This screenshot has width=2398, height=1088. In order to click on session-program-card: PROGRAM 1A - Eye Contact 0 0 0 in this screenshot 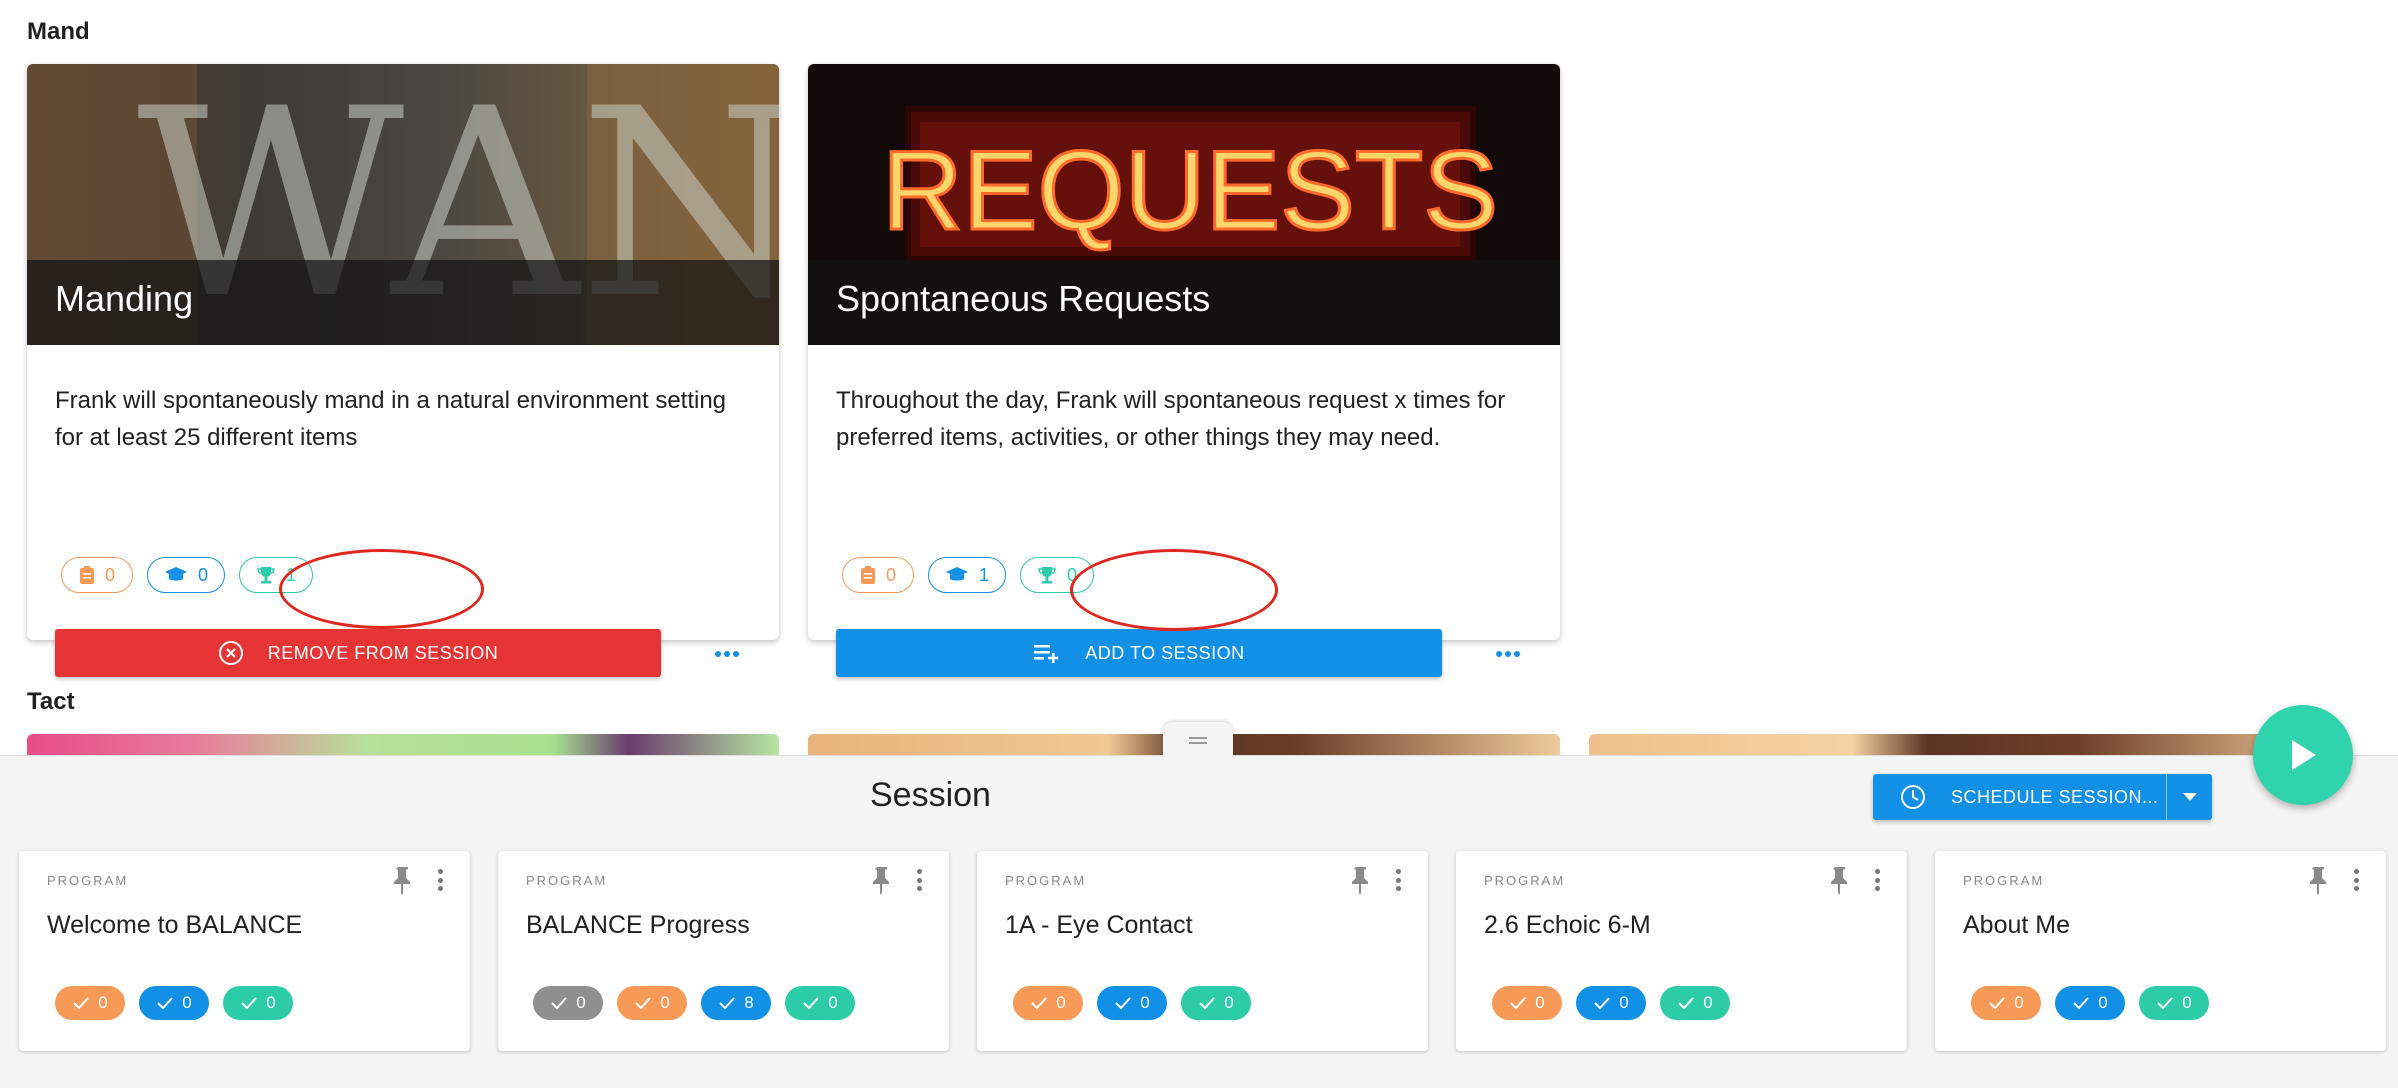, I will do `click(1202, 951)`.